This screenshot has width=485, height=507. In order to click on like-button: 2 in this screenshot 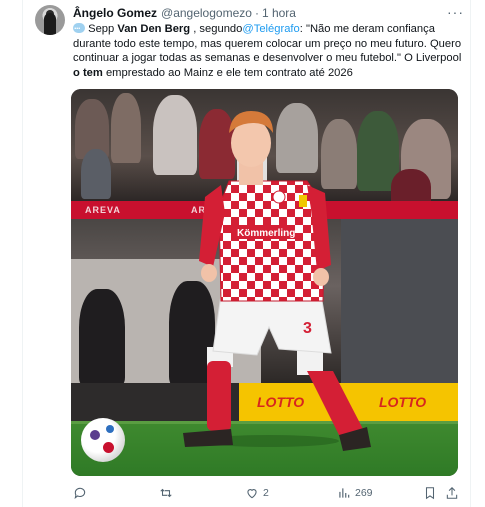, I will do `click(257, 493)`.